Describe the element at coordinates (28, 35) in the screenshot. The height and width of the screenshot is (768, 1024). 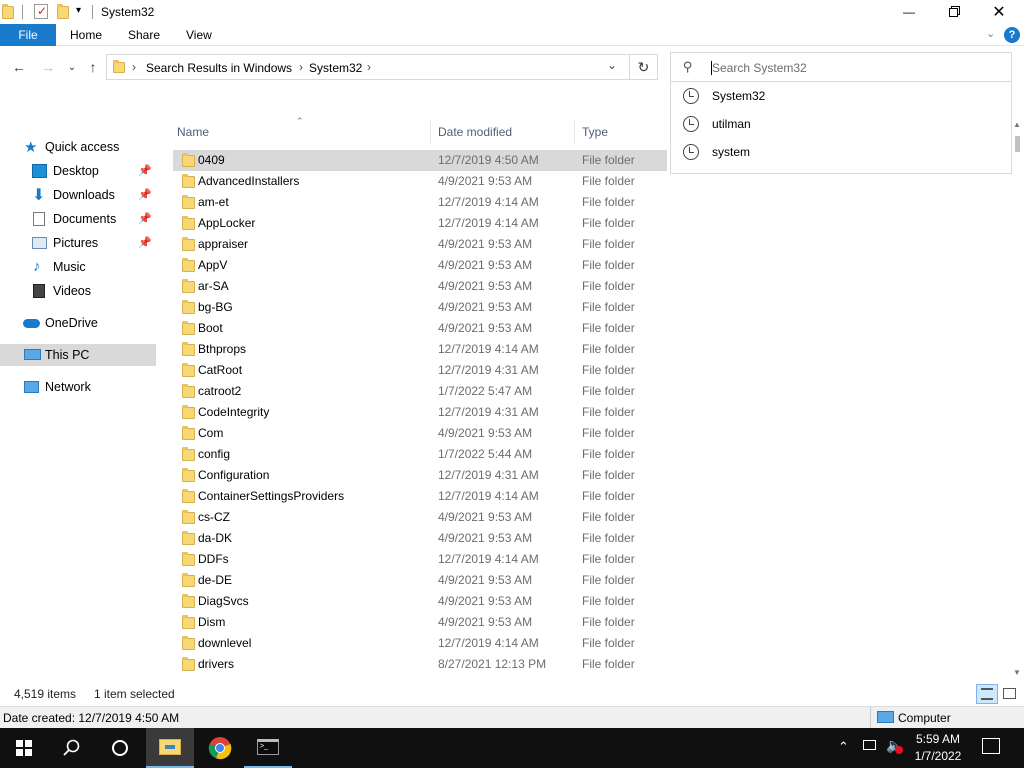
I see `tab-file: File` at that location.